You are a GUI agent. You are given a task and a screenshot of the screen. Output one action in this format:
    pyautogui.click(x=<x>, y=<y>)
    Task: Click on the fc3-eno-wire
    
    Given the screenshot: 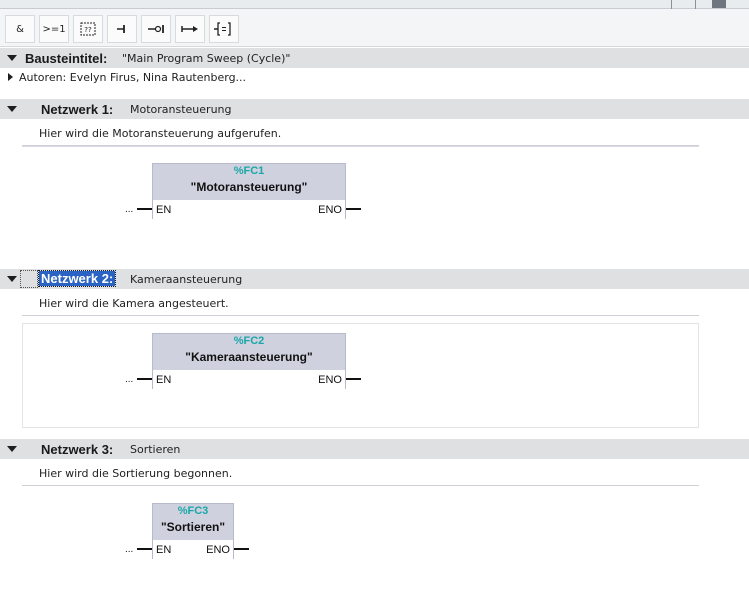 What is the action you would take?
    pyautogui.click(x=241, y=549)
    